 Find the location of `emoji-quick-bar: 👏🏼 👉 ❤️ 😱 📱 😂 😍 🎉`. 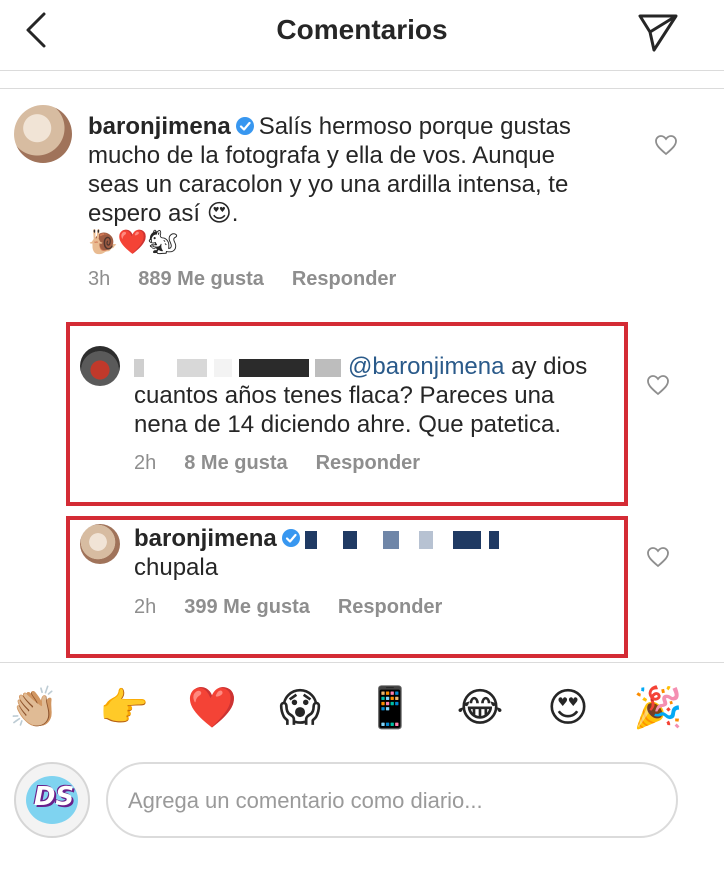

emoji-quick-bar: 👏🏼 👉 ❤️ 😱 📱 😂 😍 🎉 is located at coordinates (362, 710).